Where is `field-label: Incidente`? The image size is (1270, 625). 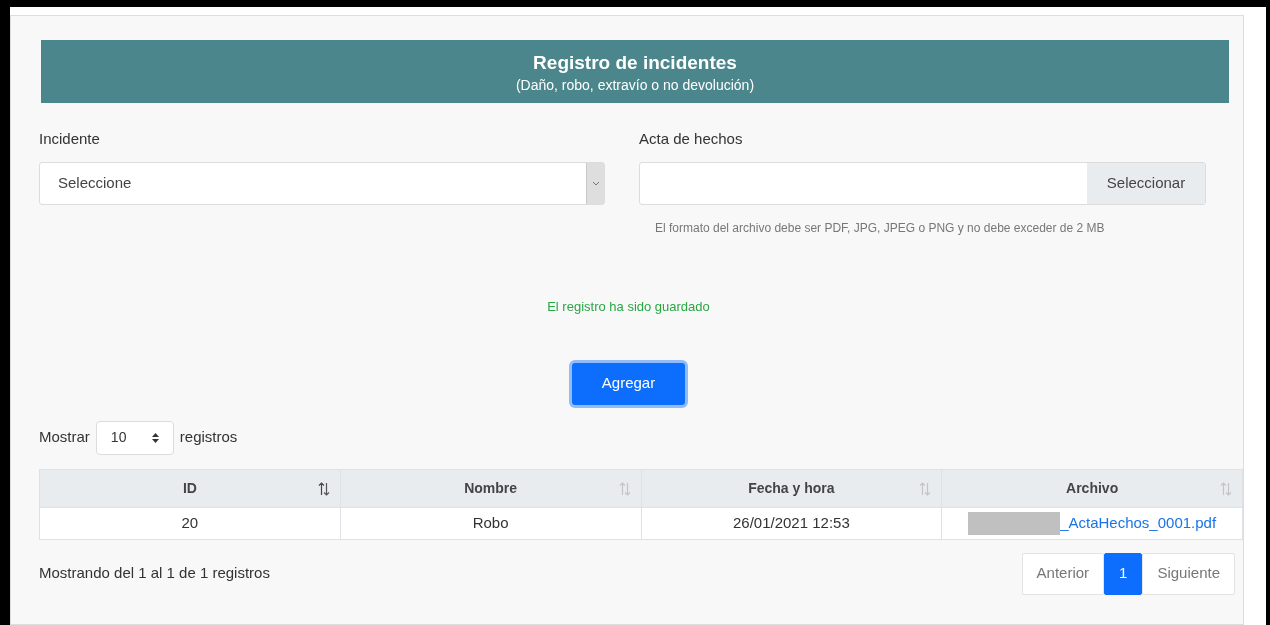
field-label: Incidente is located at coordinates (70, 139).